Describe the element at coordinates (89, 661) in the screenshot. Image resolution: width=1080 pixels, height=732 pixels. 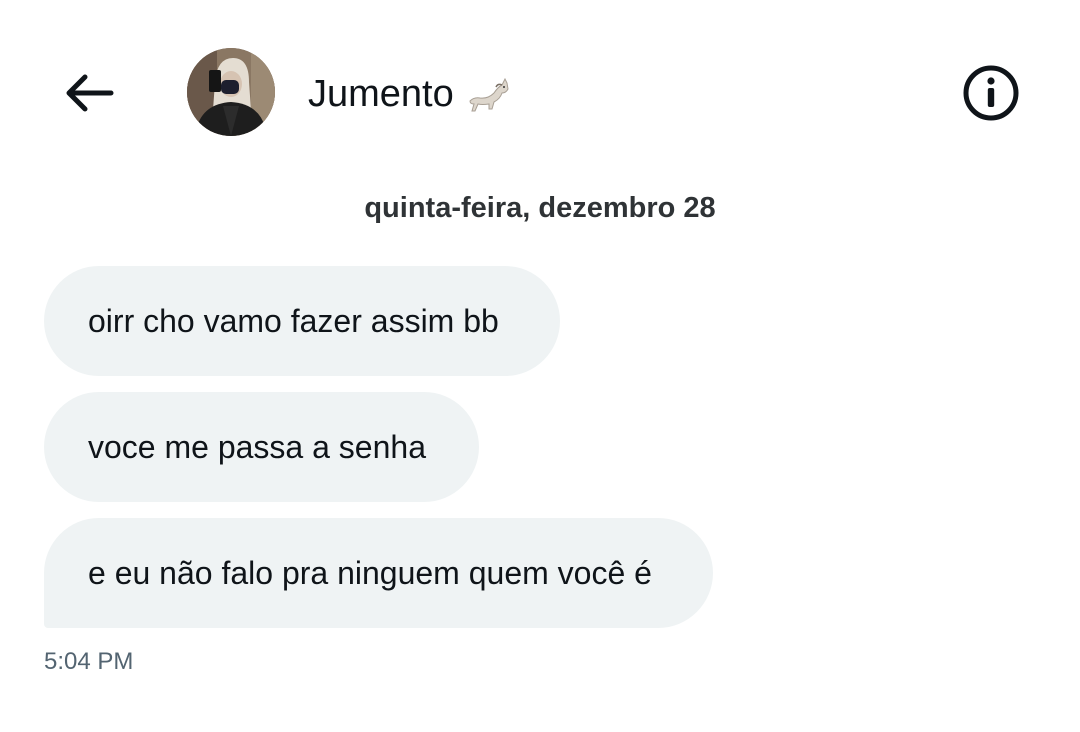
I see `message-timestamp: 5:04 PM` at that location.